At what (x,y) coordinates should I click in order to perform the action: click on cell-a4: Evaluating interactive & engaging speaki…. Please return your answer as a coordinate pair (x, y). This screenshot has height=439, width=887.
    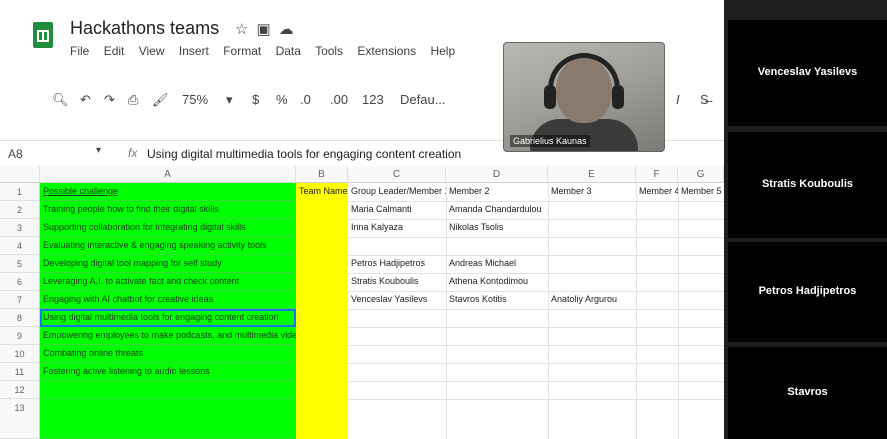
    Looking at the image, I should click on (168, 246).